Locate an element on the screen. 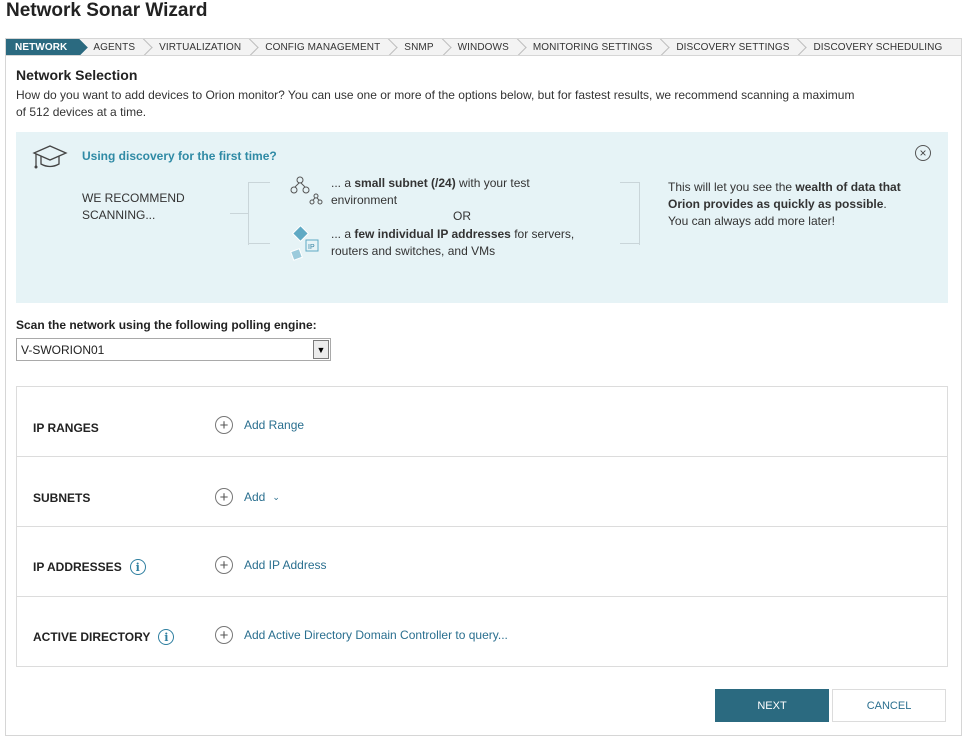 The image size is (968, 741). add-ip-address-button: + Add IP Address is located at coordinates (271, 565).